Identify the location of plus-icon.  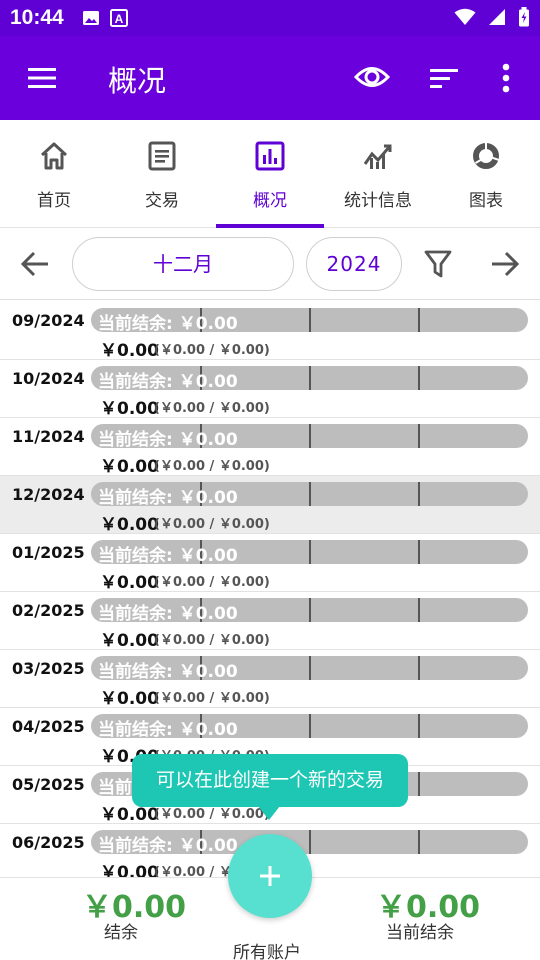
(270, 876).